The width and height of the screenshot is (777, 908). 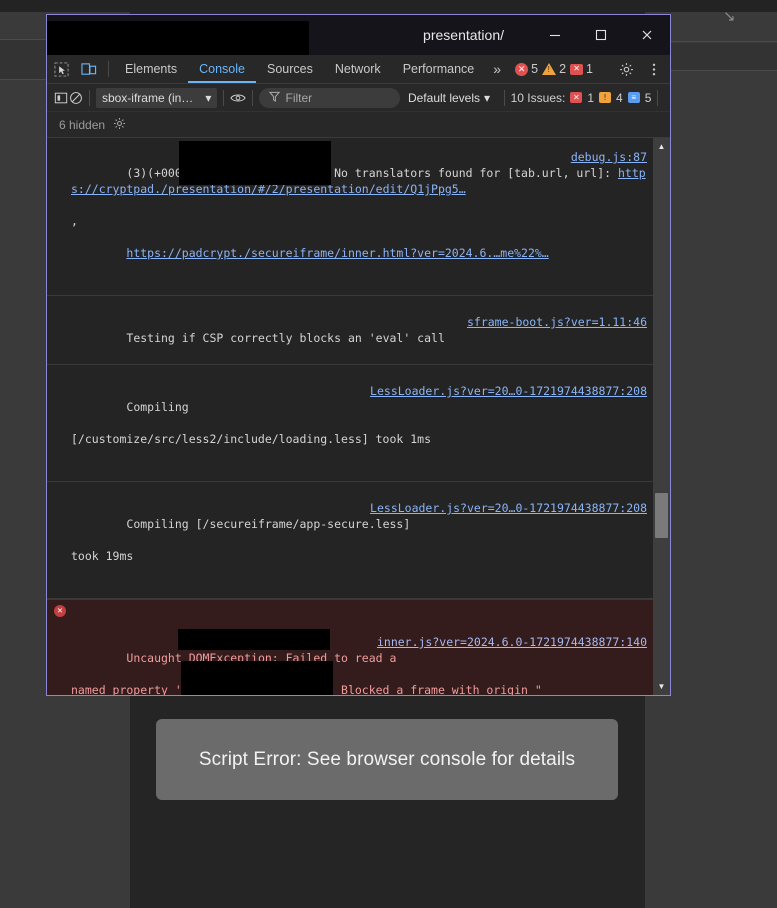 I want to click on issue-error-icon: ✕, so click(x=576, y=97).